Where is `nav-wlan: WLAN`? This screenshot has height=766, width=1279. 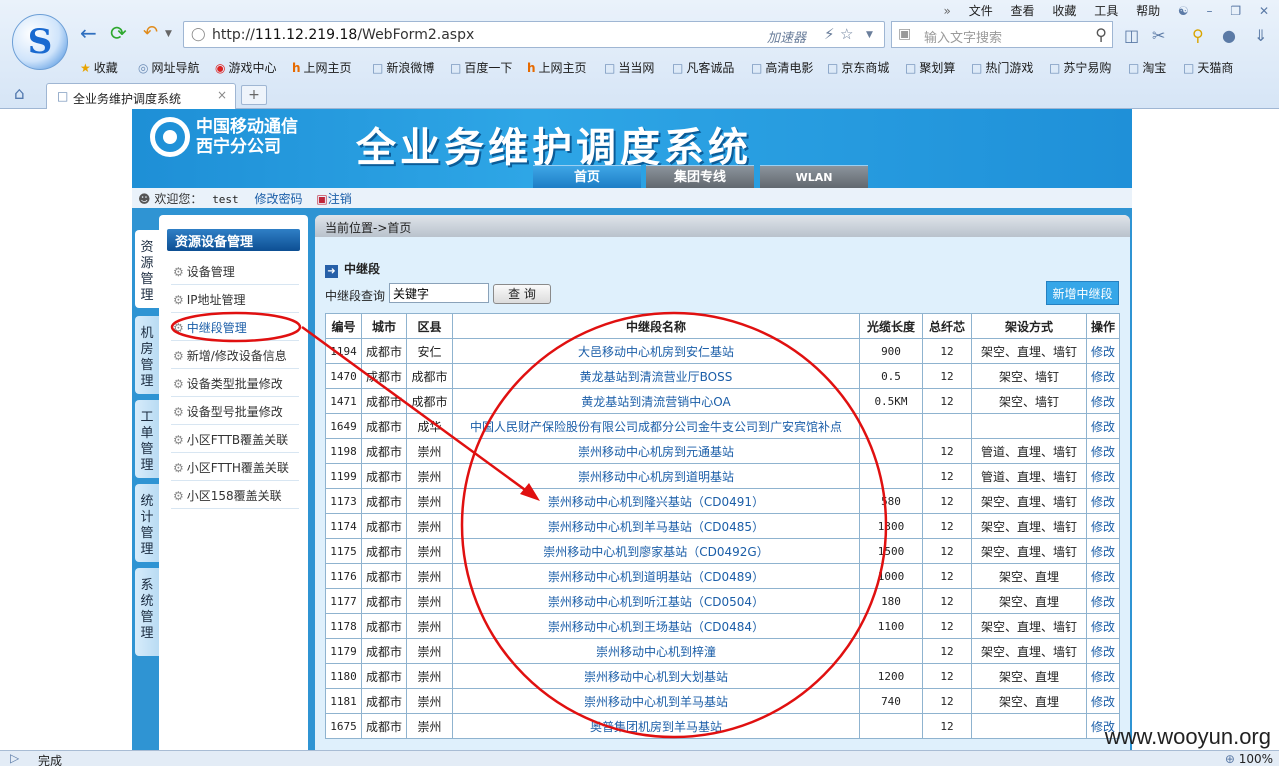
nav-wlan: WLAN is located at coordinates (814, 176).